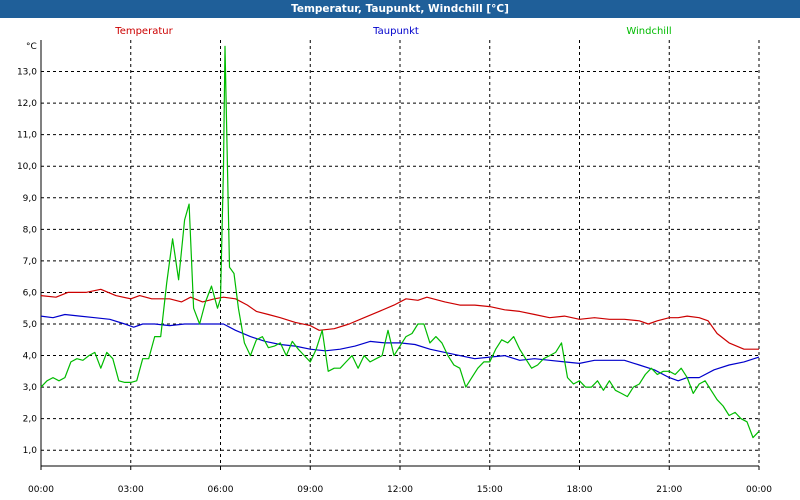 This screenshot has height=500, width=800. I want to click on x-tick-time: 18:00, so click(580, 490).